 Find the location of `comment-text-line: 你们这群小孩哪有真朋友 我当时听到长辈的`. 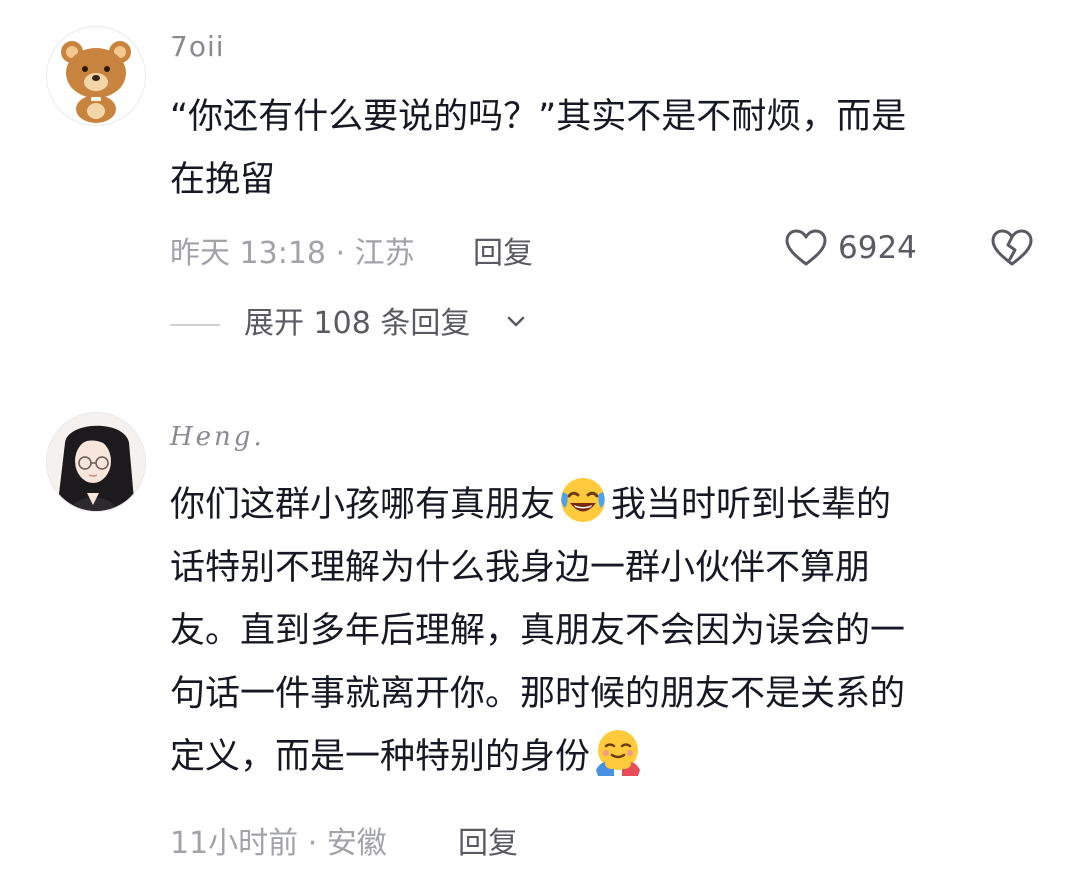

comment-text-line: 你们这群小孩哪有真朋友 我当时听到长辈的 is located at coordinates (600, 505).